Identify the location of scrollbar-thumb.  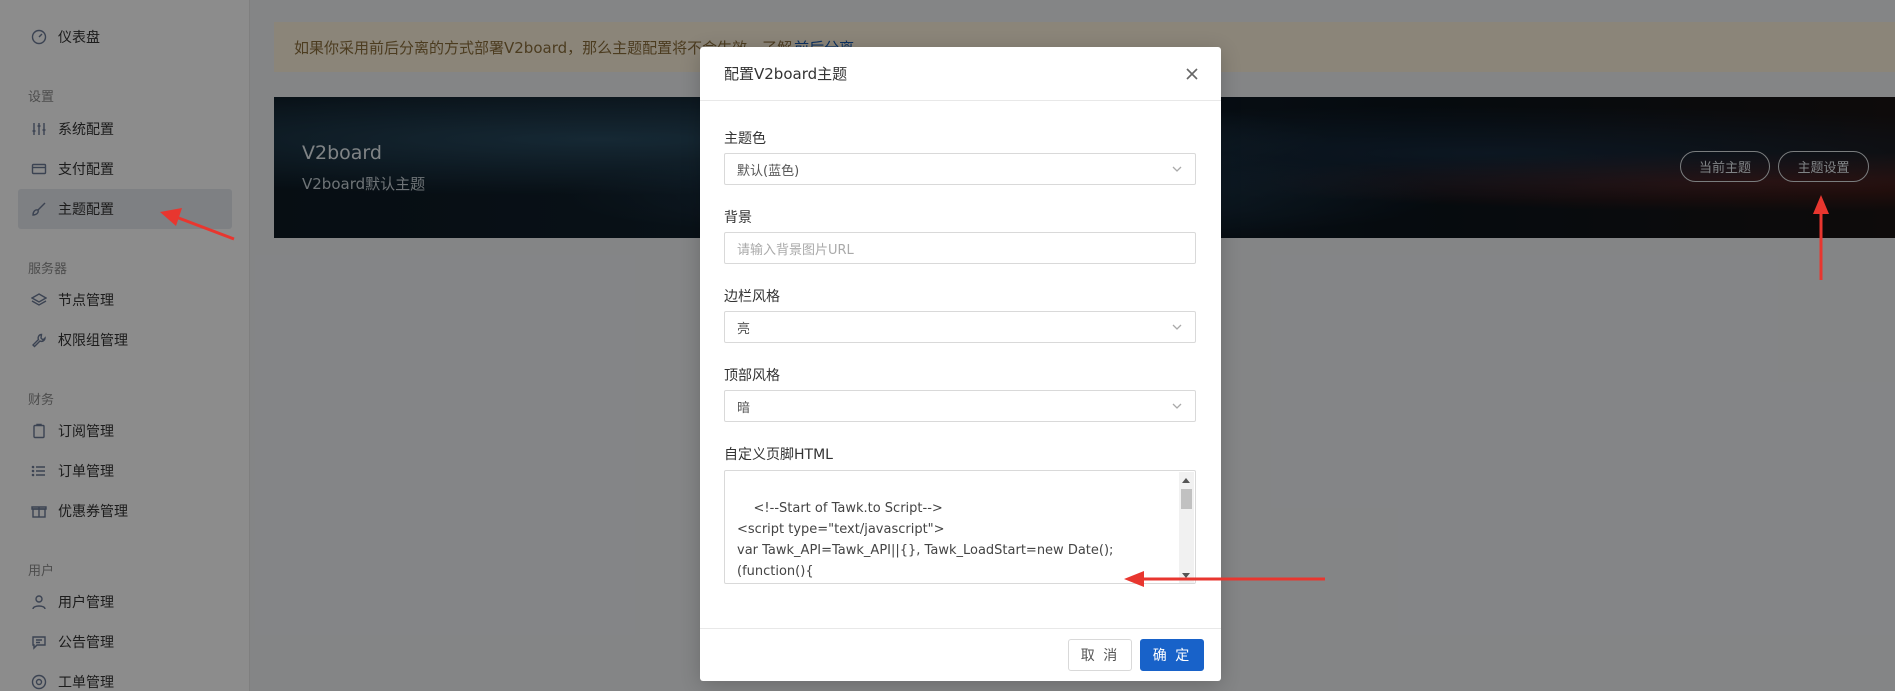
(1186, 499).